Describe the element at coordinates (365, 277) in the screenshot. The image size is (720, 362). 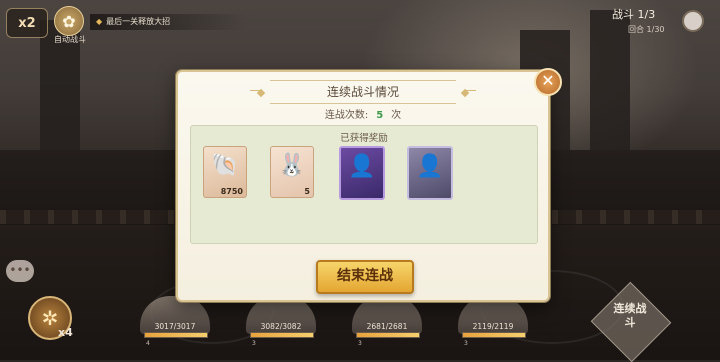
I see `end-continuous-battle-button: 结束连战` at that location.